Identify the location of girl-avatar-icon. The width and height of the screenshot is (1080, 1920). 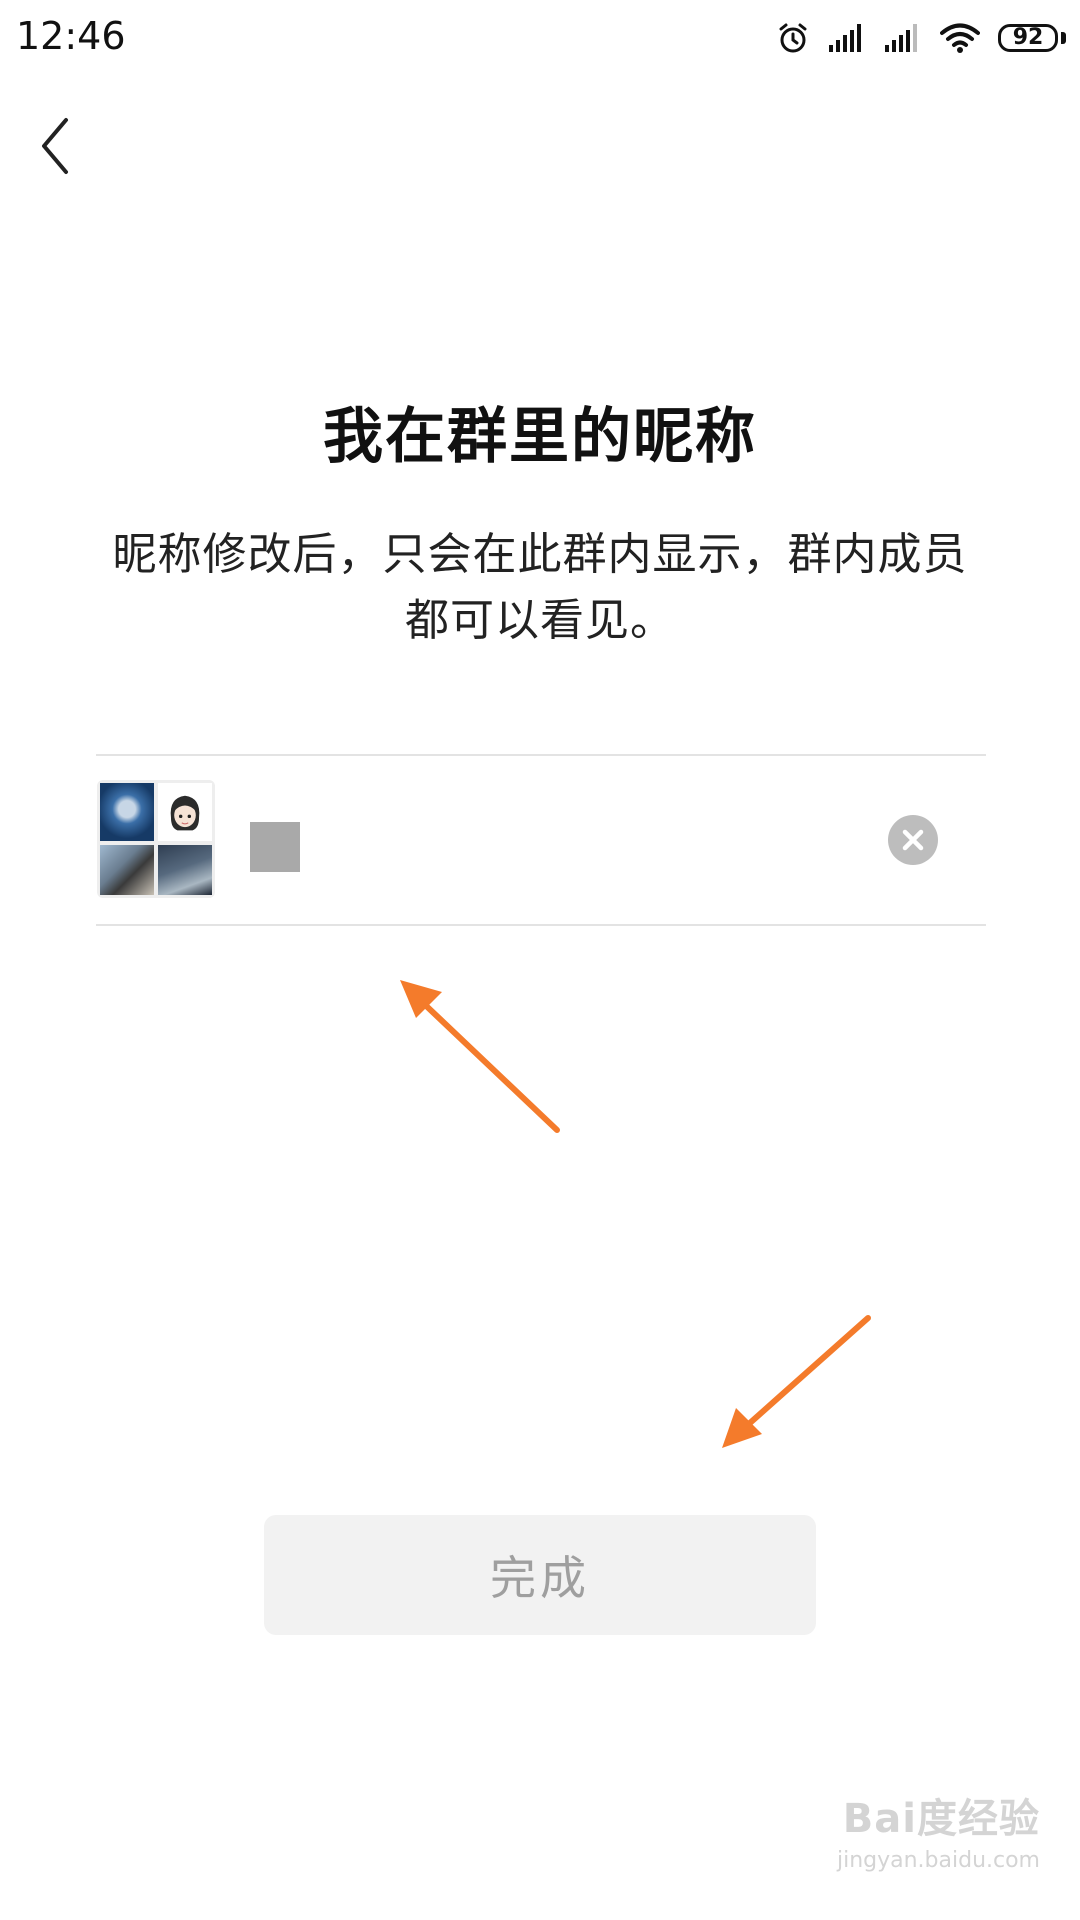
(185, 813).